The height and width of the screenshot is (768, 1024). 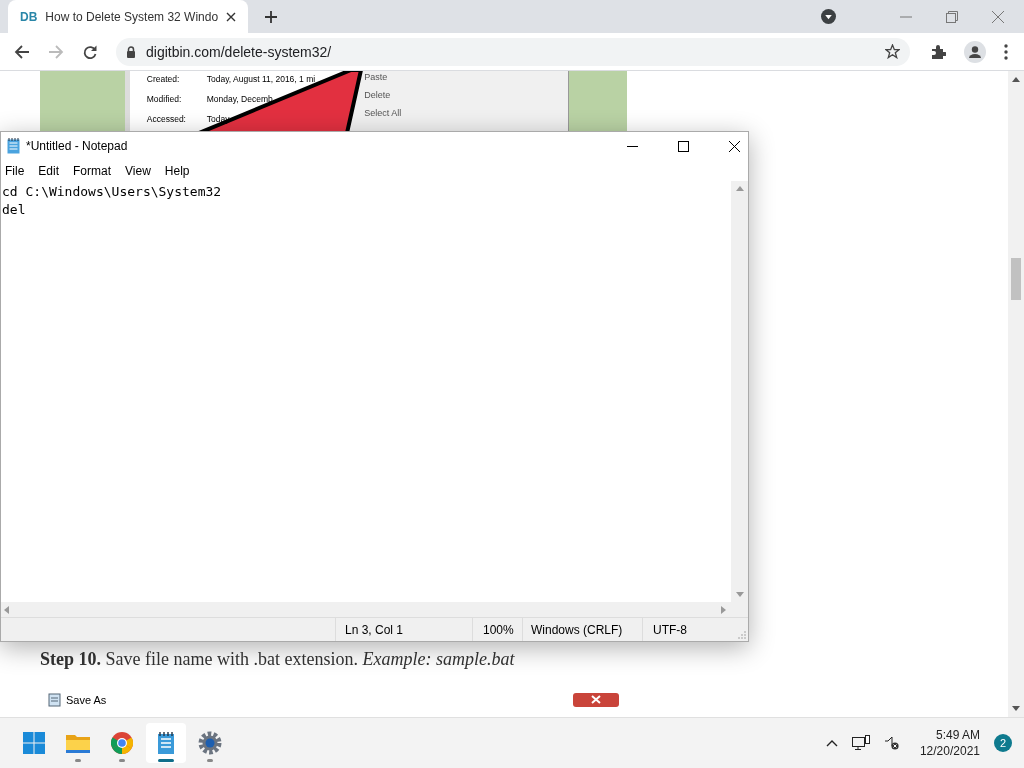 What do you see at coordinates (15, 170) in the screenshot?
I see `menu-item: File` at bounding box center [15, 170].